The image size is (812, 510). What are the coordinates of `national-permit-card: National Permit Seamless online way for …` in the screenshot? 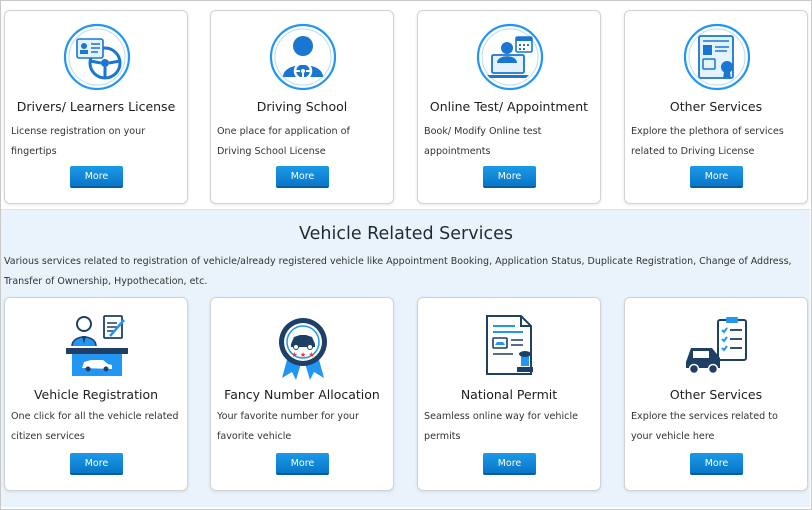 It's located at (509, 394).